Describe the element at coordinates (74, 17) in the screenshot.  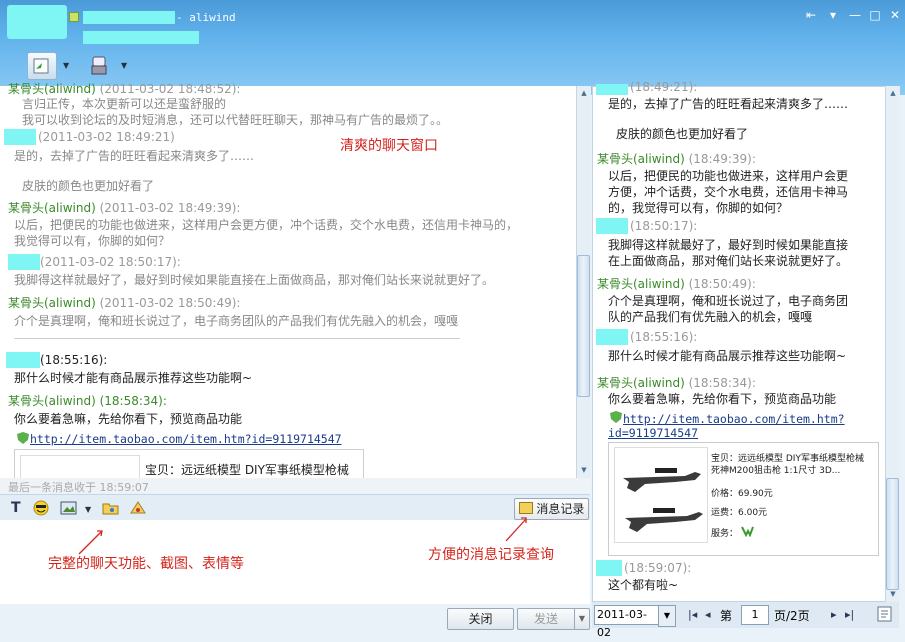
I see `status-icon` at that location.